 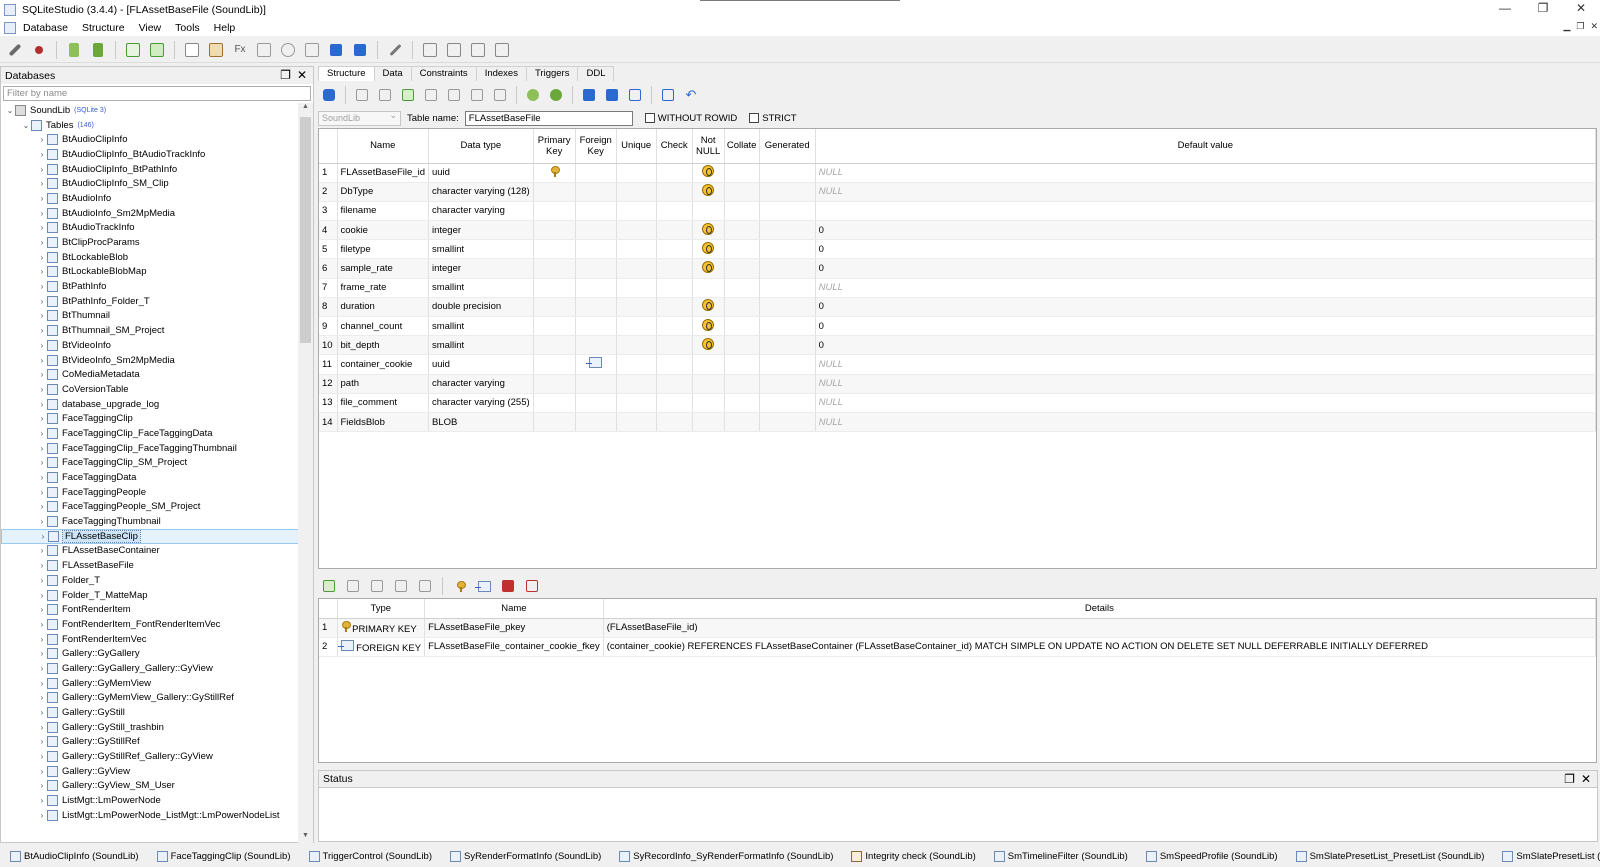 I want to click on taskbar-window-button: SmSlatePresetList (SoundLib), so click(x=1551, y=856).